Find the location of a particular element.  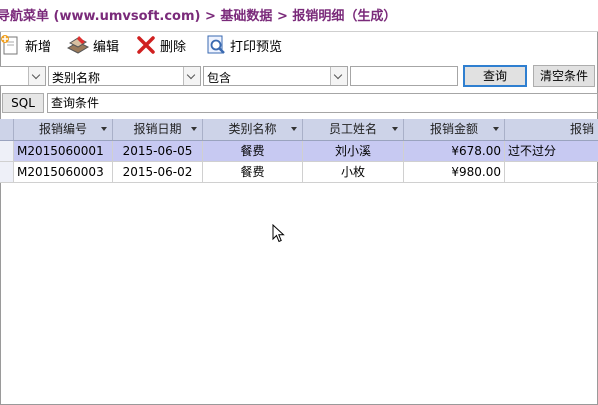

row-header-corner is located at coordinates (7, 129).